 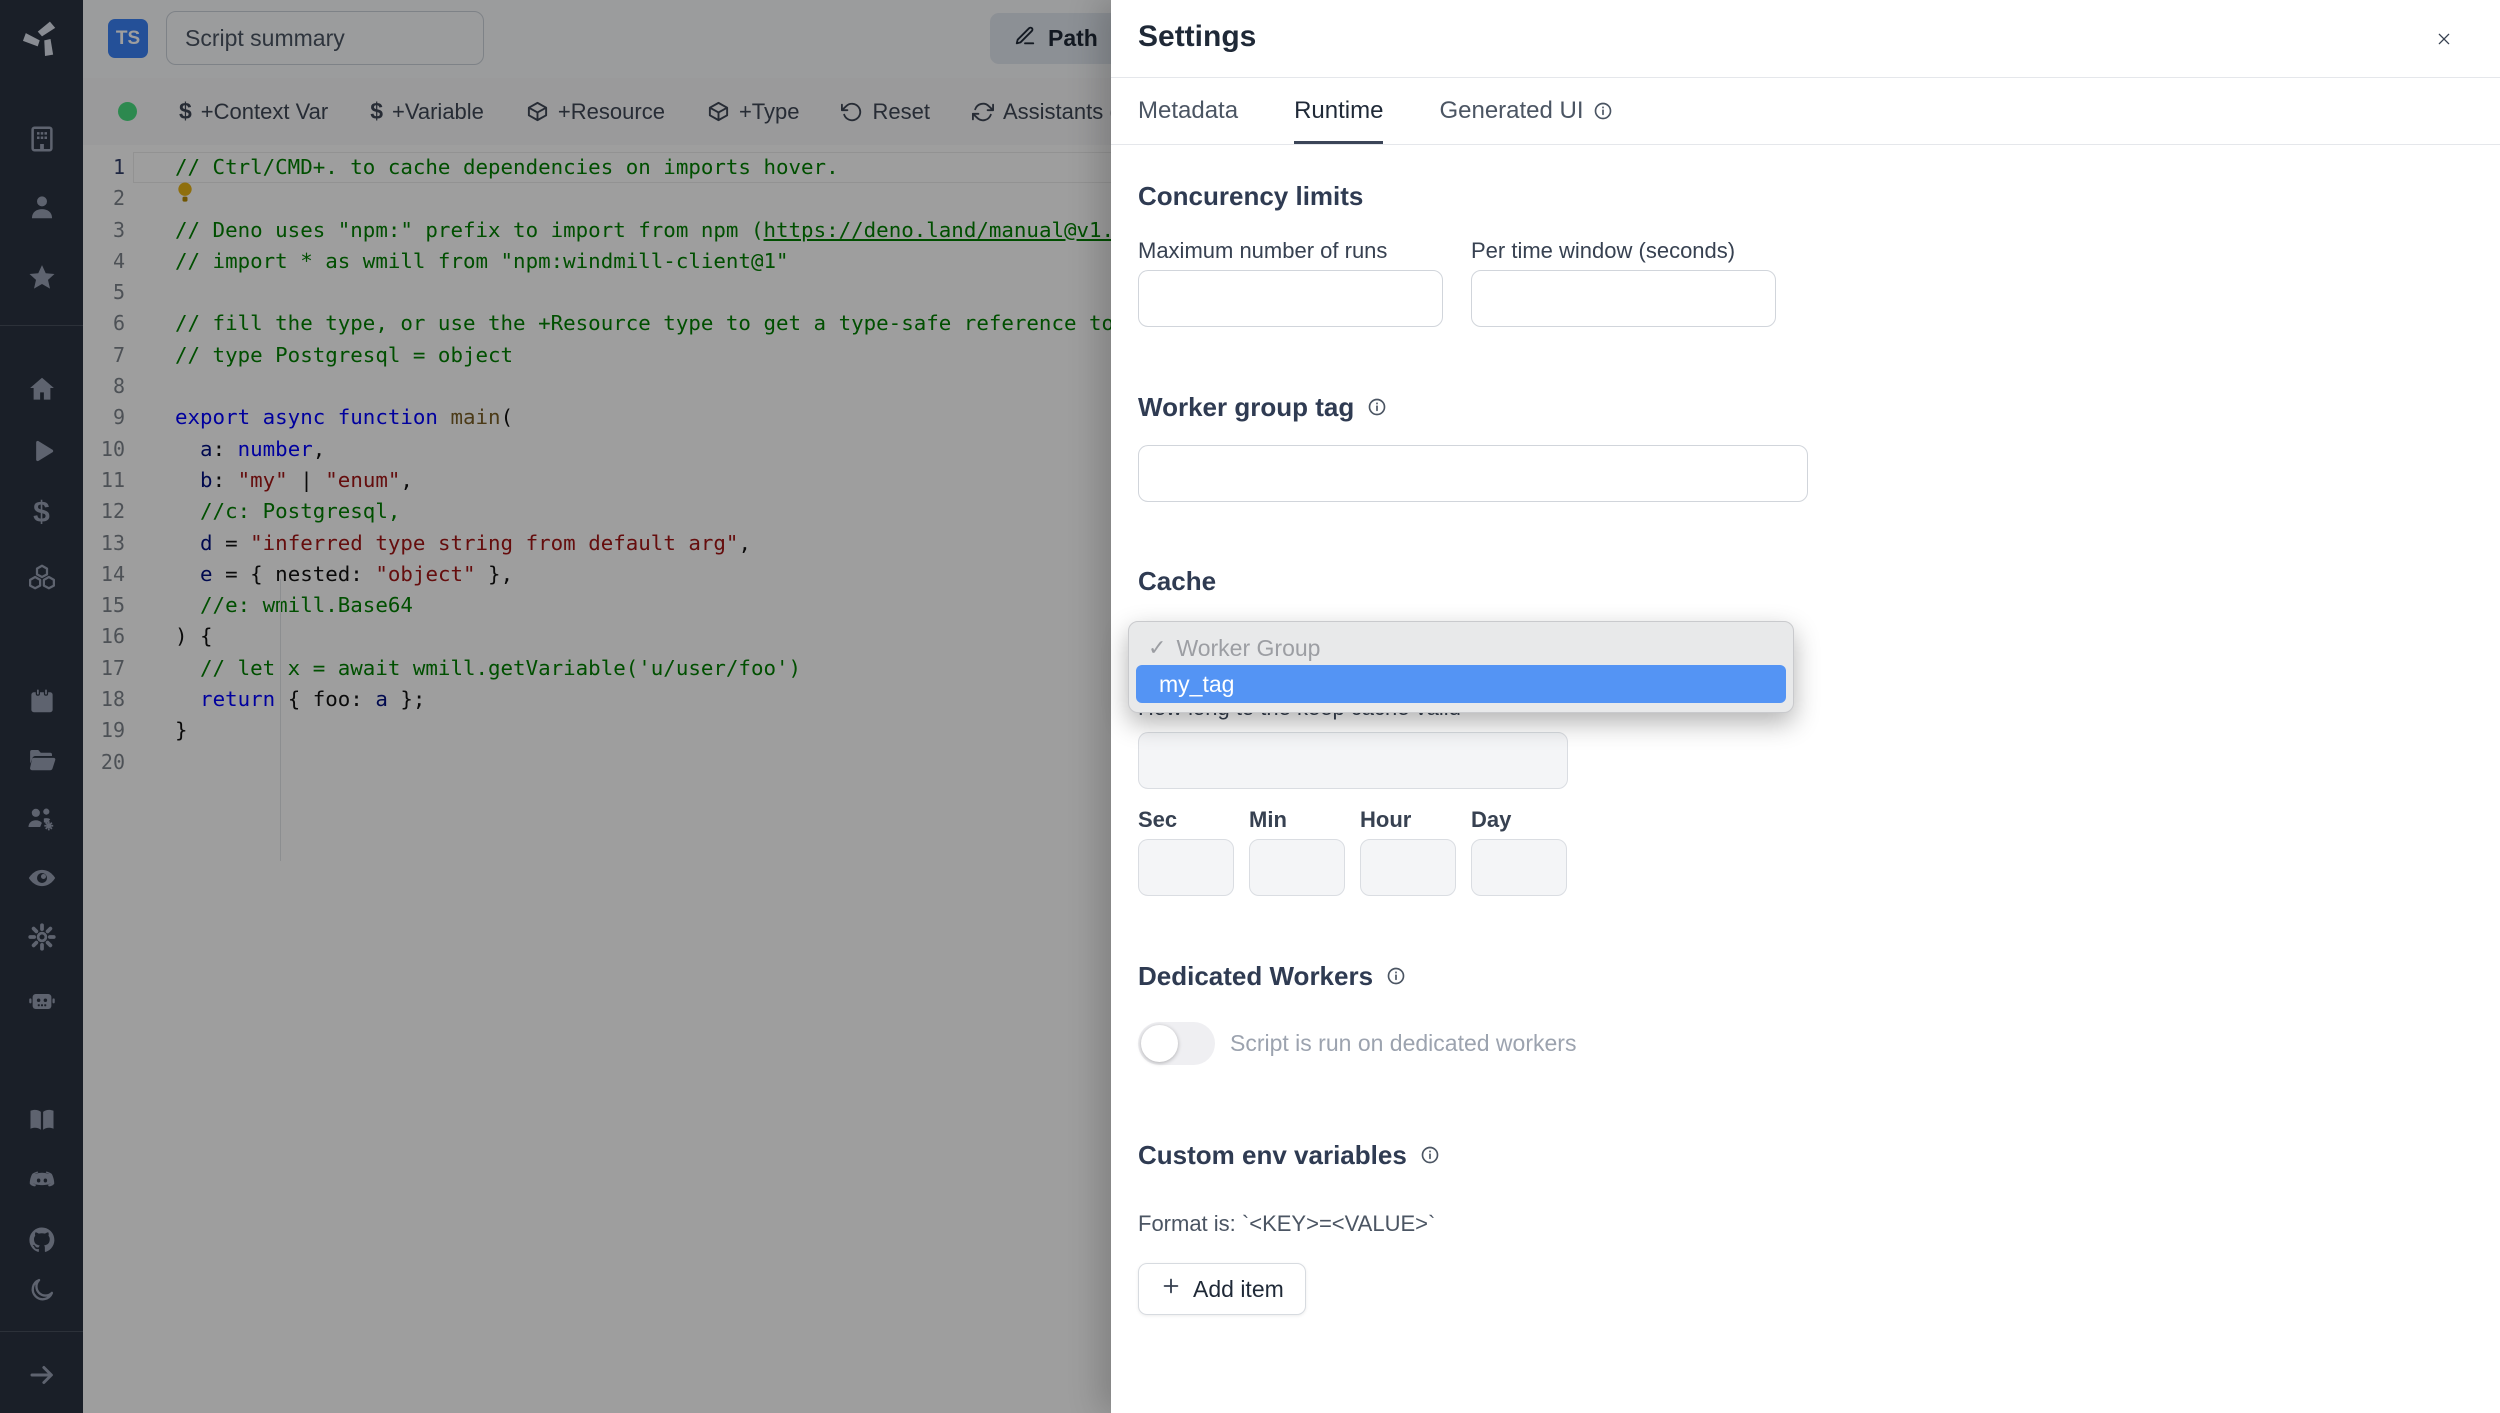 What do you see at coordinates (2444, 39) in the screenshot?
I see `close-icon` at bounding box center [2444, 39].